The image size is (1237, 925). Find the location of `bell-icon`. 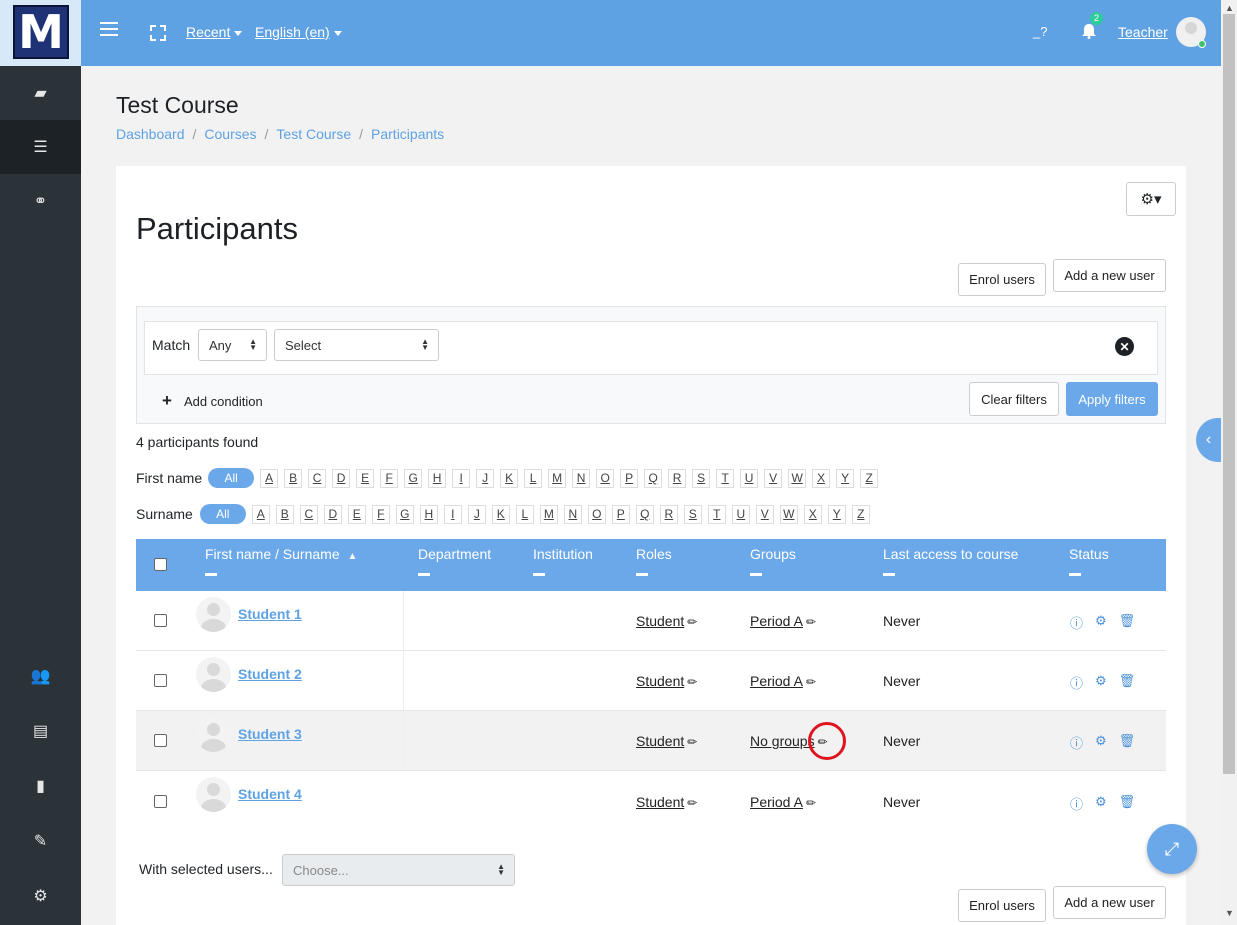

bell-icon is located at coordinates (1089, 31).